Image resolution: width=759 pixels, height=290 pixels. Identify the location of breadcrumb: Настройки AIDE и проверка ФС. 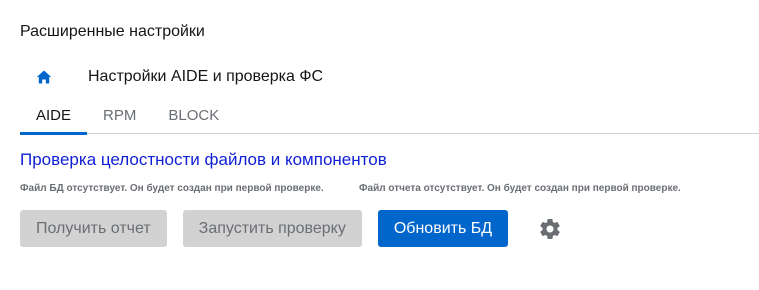
(179, 77).